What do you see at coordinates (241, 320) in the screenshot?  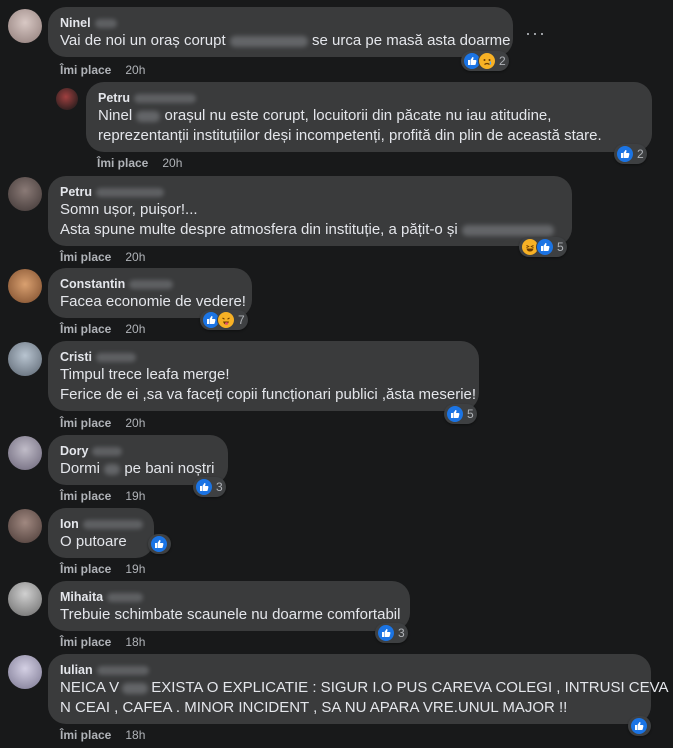 I see `reaction-count: 7` at bounding box center [241, 320].